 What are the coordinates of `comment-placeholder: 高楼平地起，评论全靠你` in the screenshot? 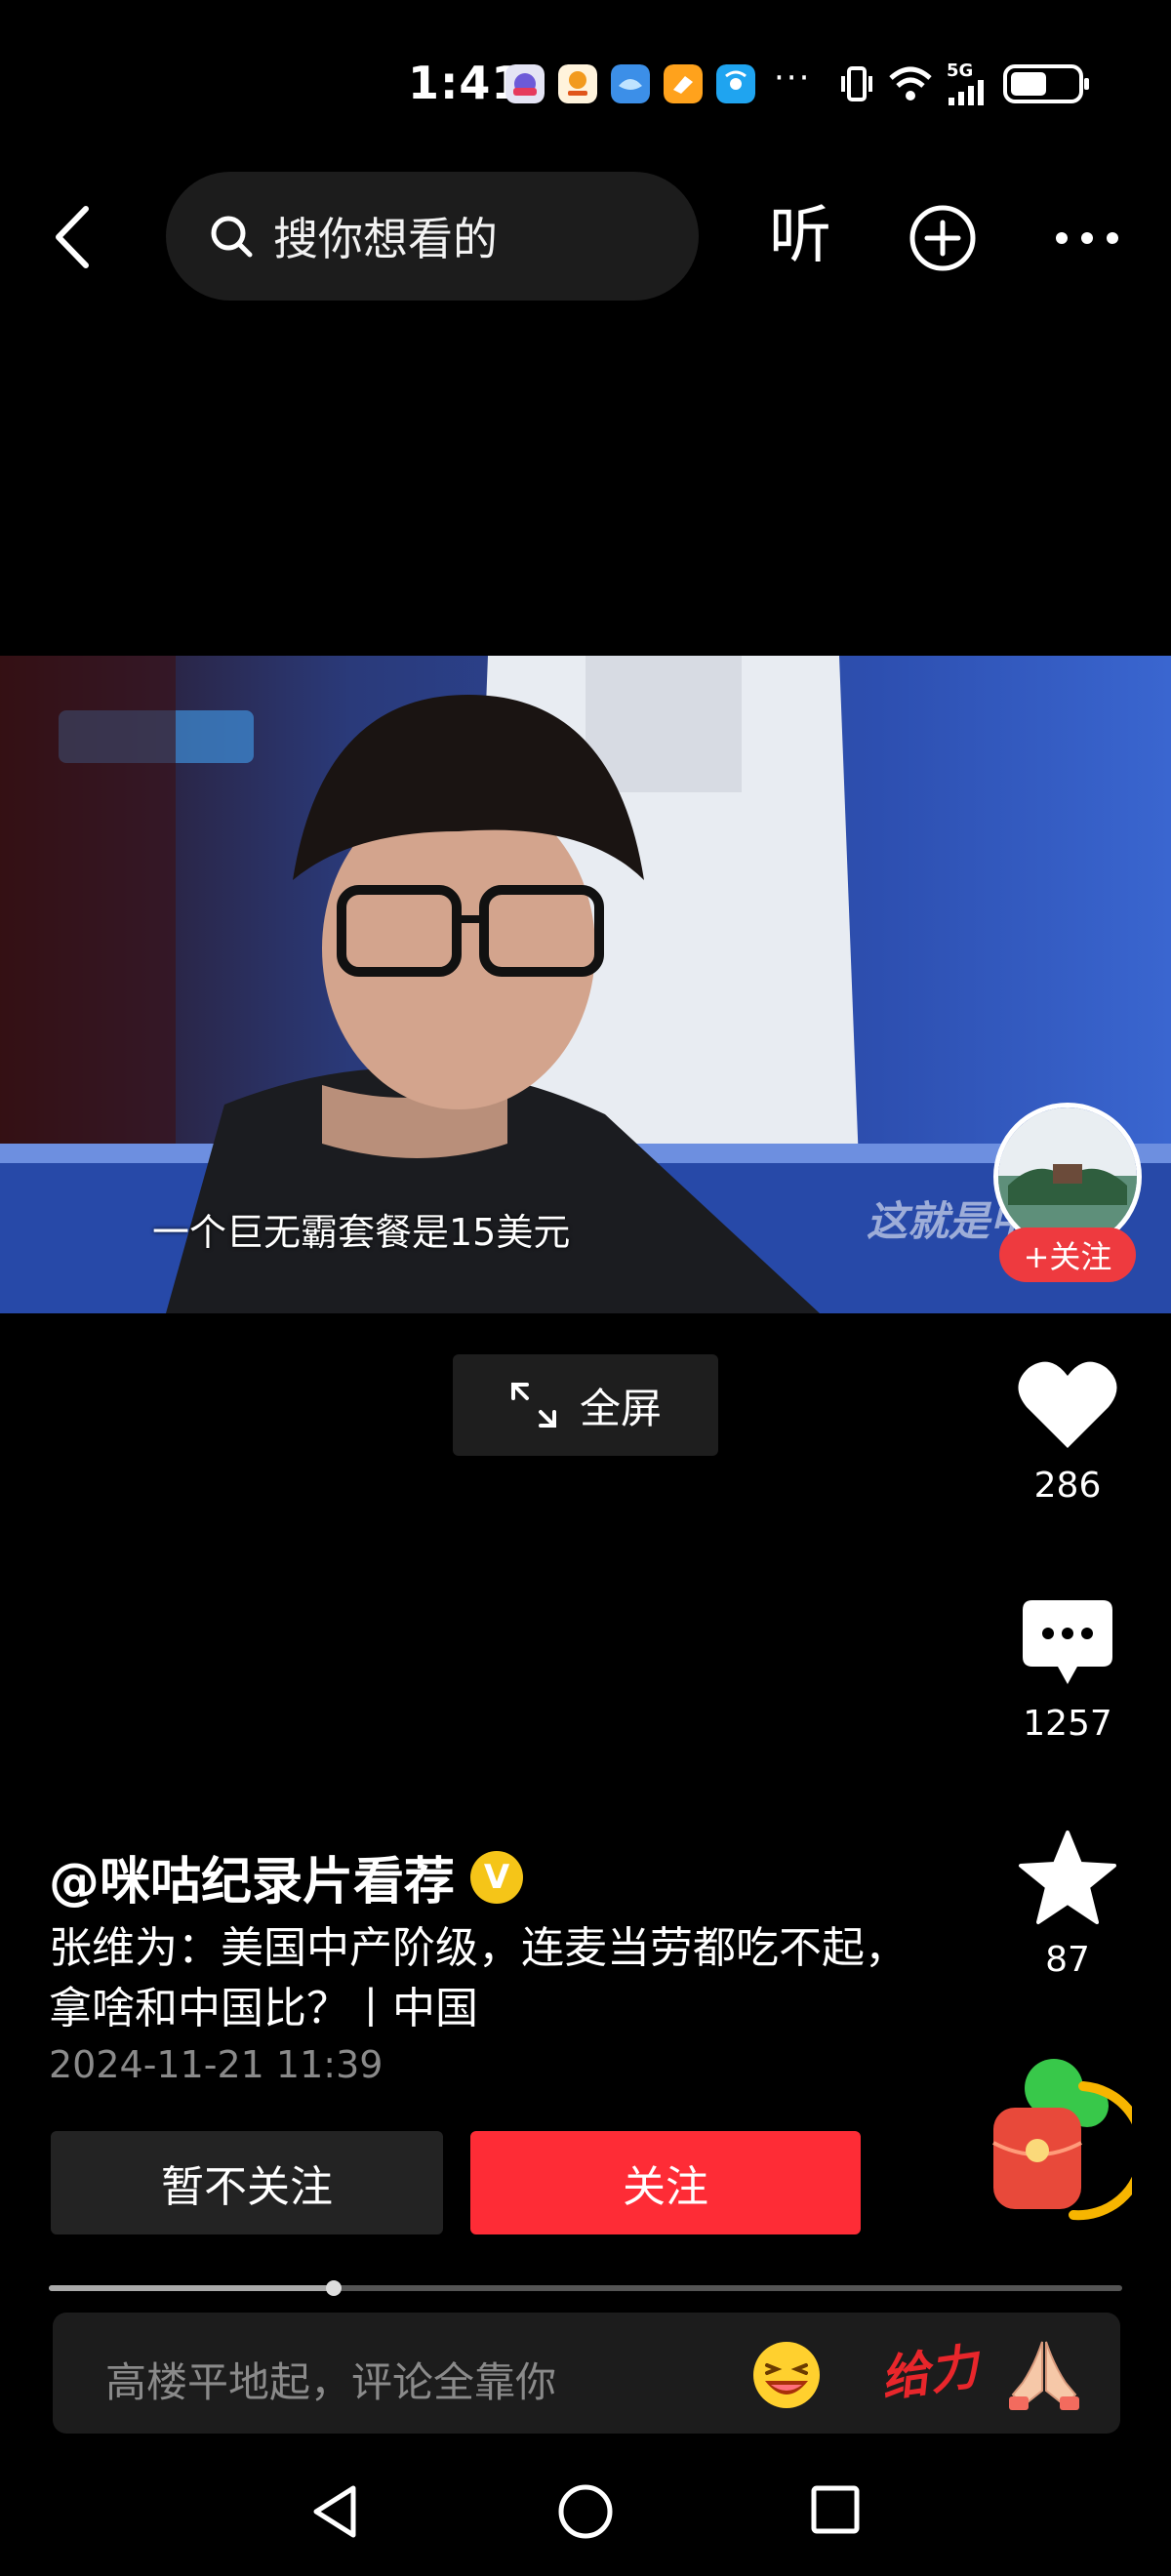 It's located at (331, 2382).